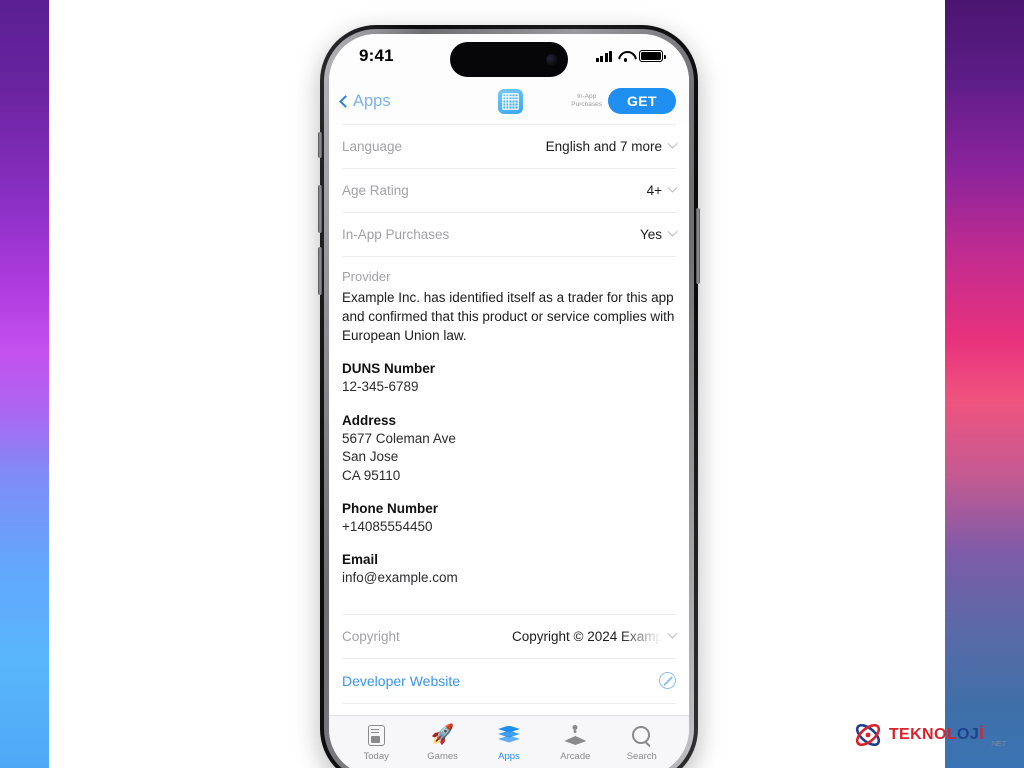 Image resolution: width=1024 pixels, height=768 pixels. Describe the element at coordinates (396, 234) in the screenshot. I see `info-row-label: In-App Purchases` at that location.